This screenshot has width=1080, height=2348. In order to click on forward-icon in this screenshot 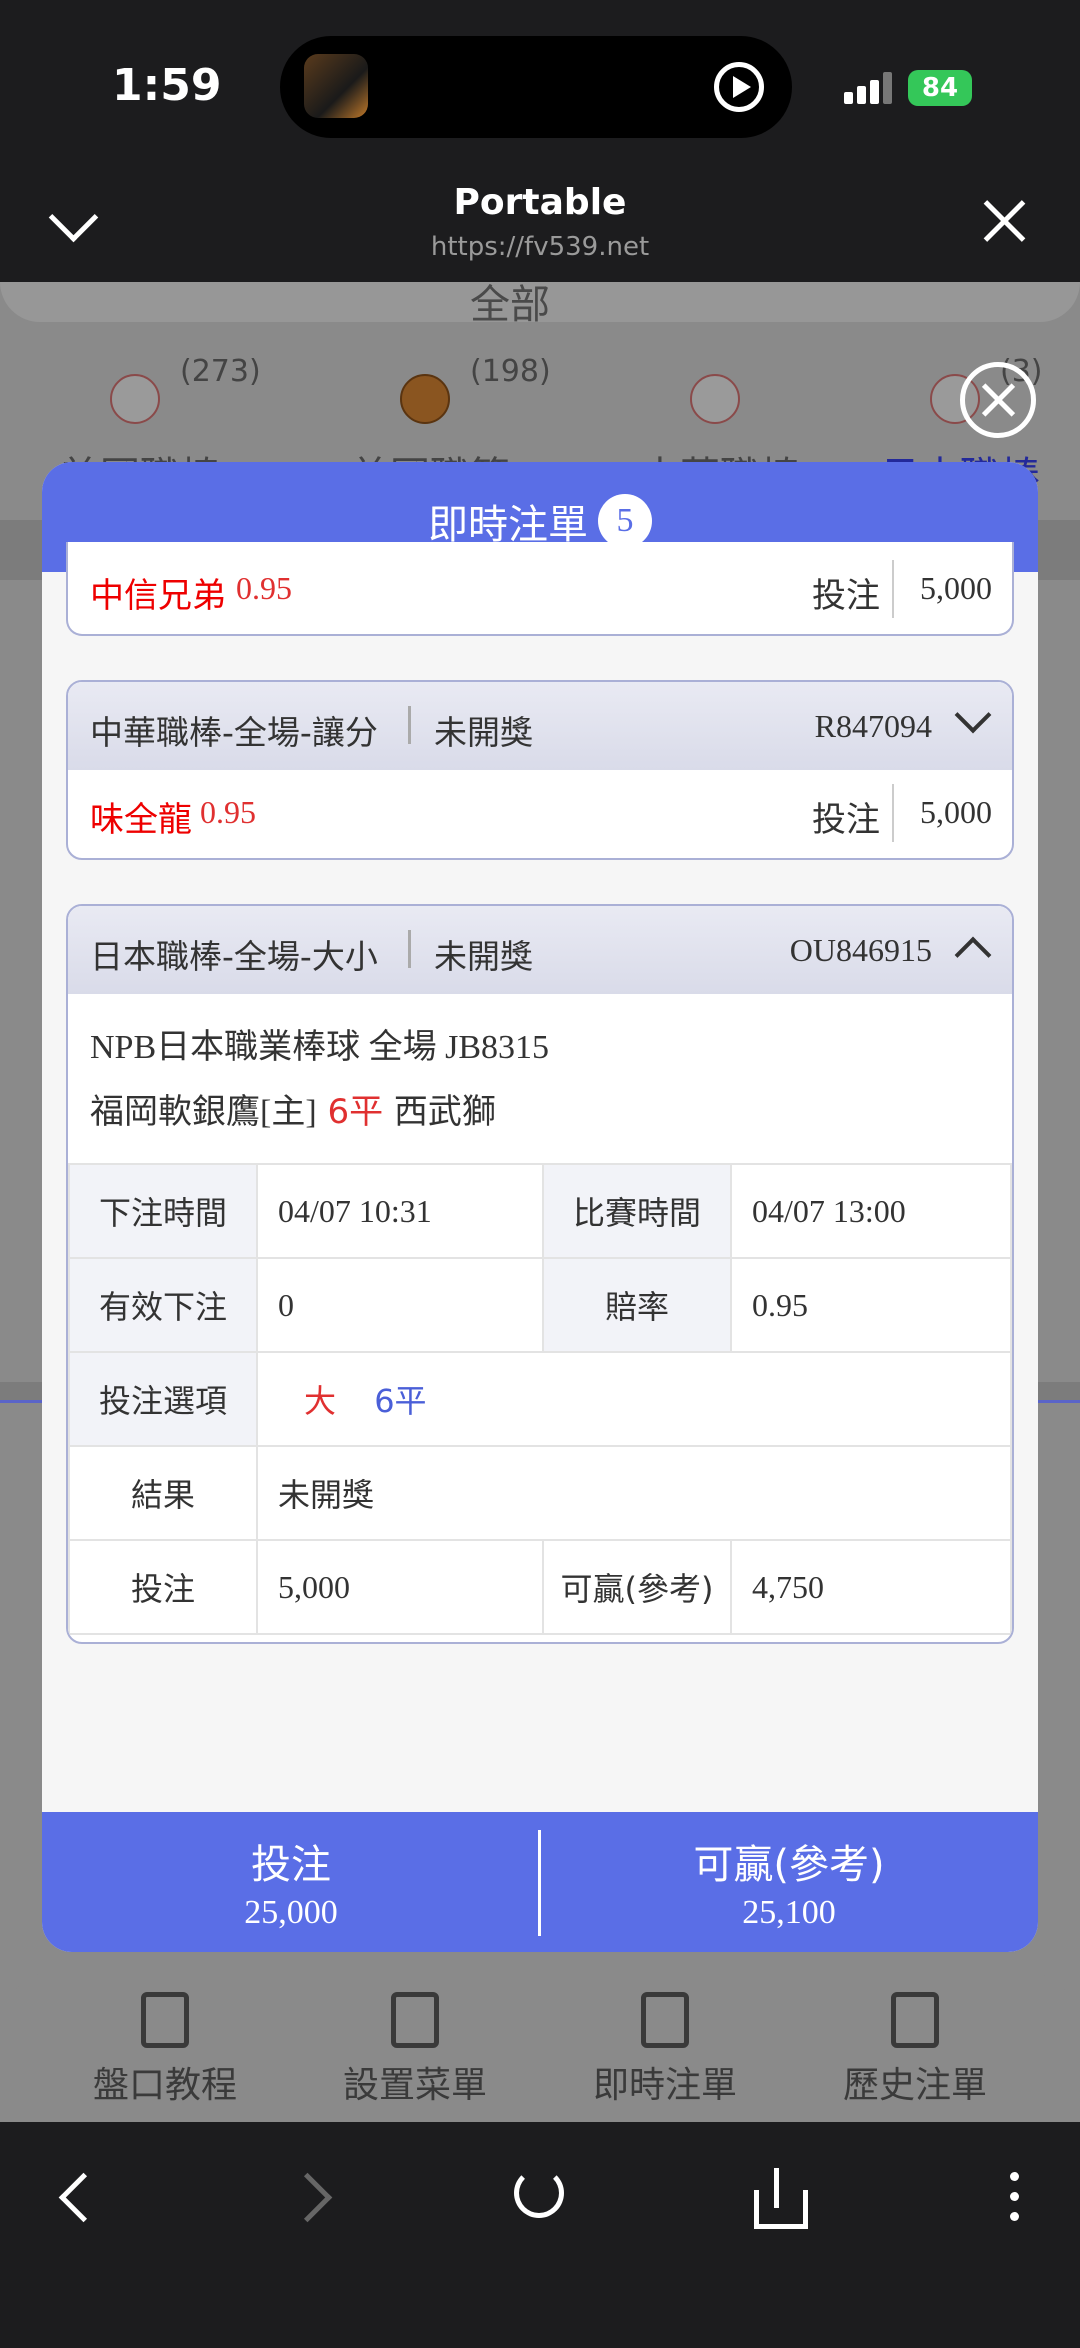, I will do `click(316, 2198)`.